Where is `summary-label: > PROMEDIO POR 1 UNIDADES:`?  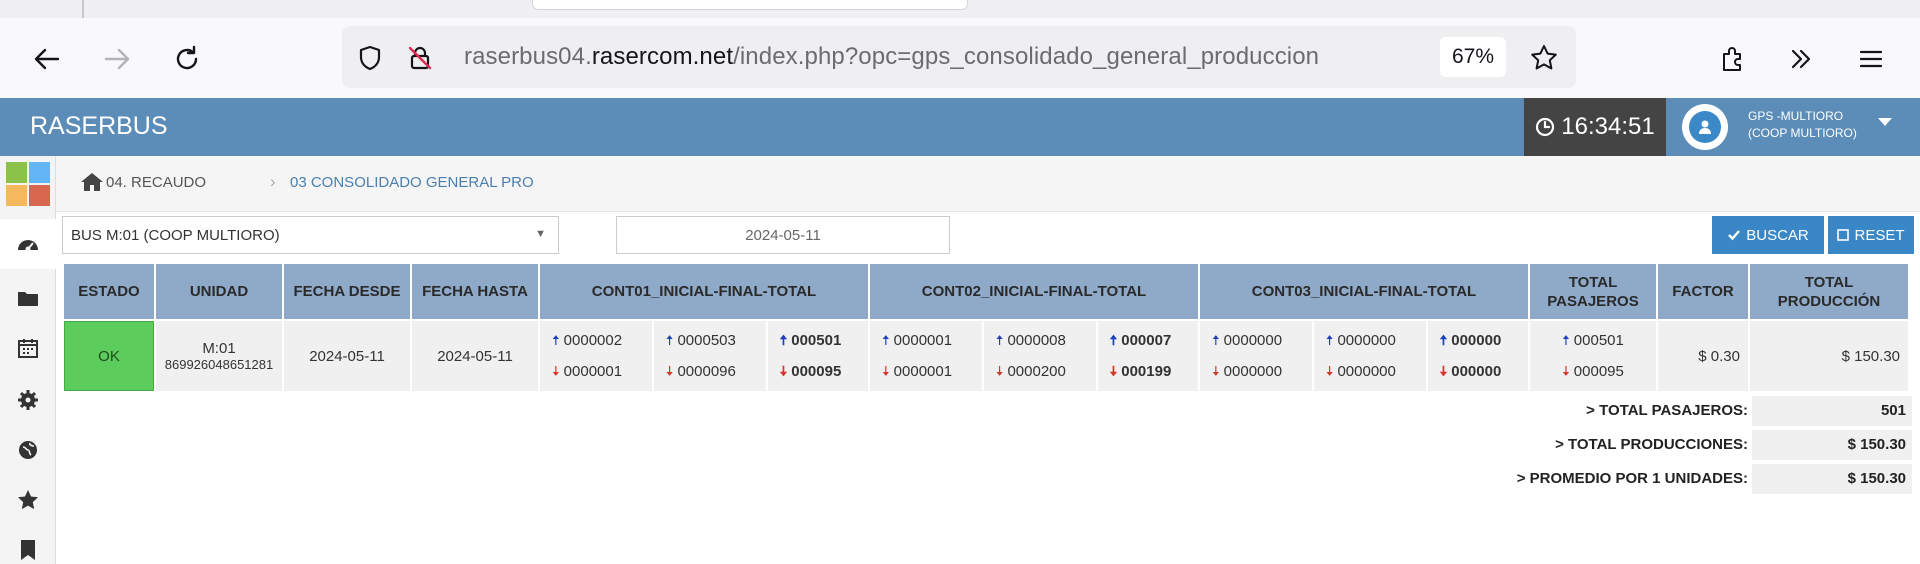 summary-label: > PROMEDIO POR 1 UNIDADES: is located at coordinates (1632, 478).